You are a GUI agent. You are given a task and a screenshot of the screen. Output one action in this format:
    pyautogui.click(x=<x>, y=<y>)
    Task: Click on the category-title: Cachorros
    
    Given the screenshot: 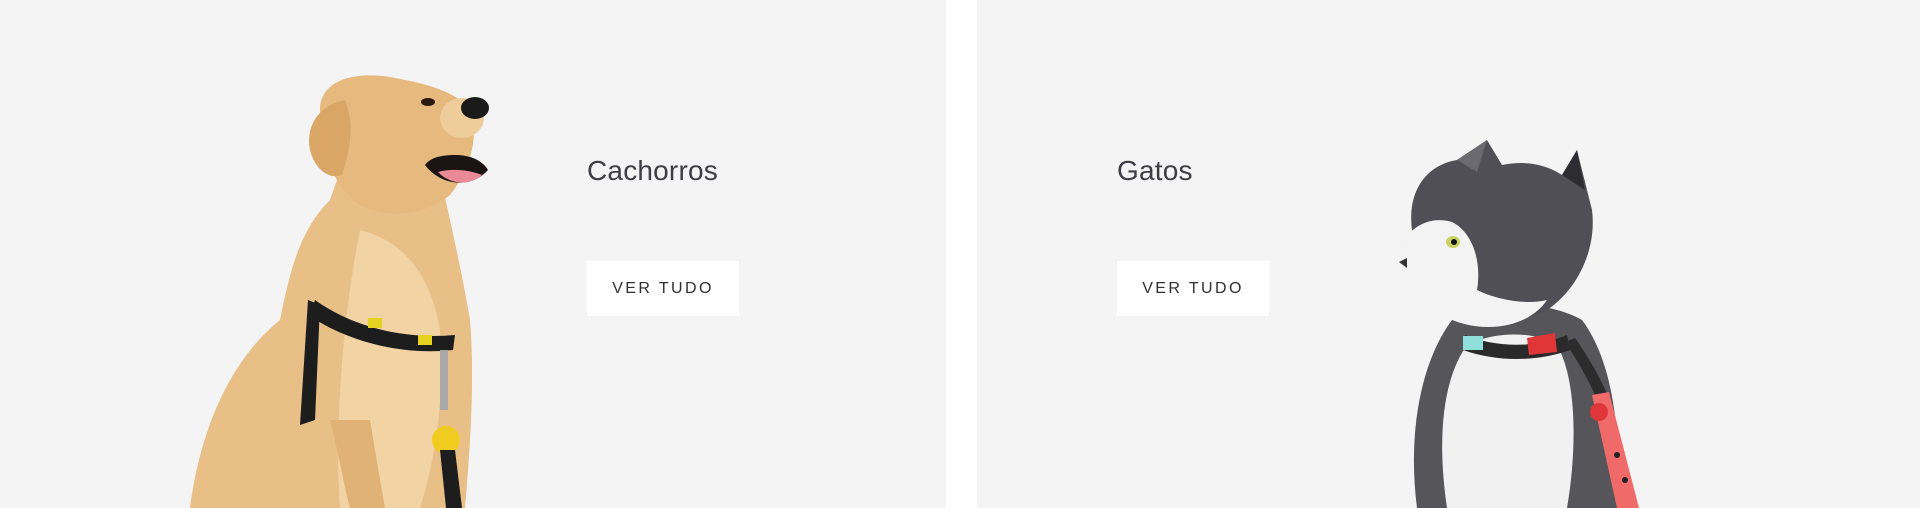 What is the action you would take?
    pyautogui.click(x=652, y=170)
    